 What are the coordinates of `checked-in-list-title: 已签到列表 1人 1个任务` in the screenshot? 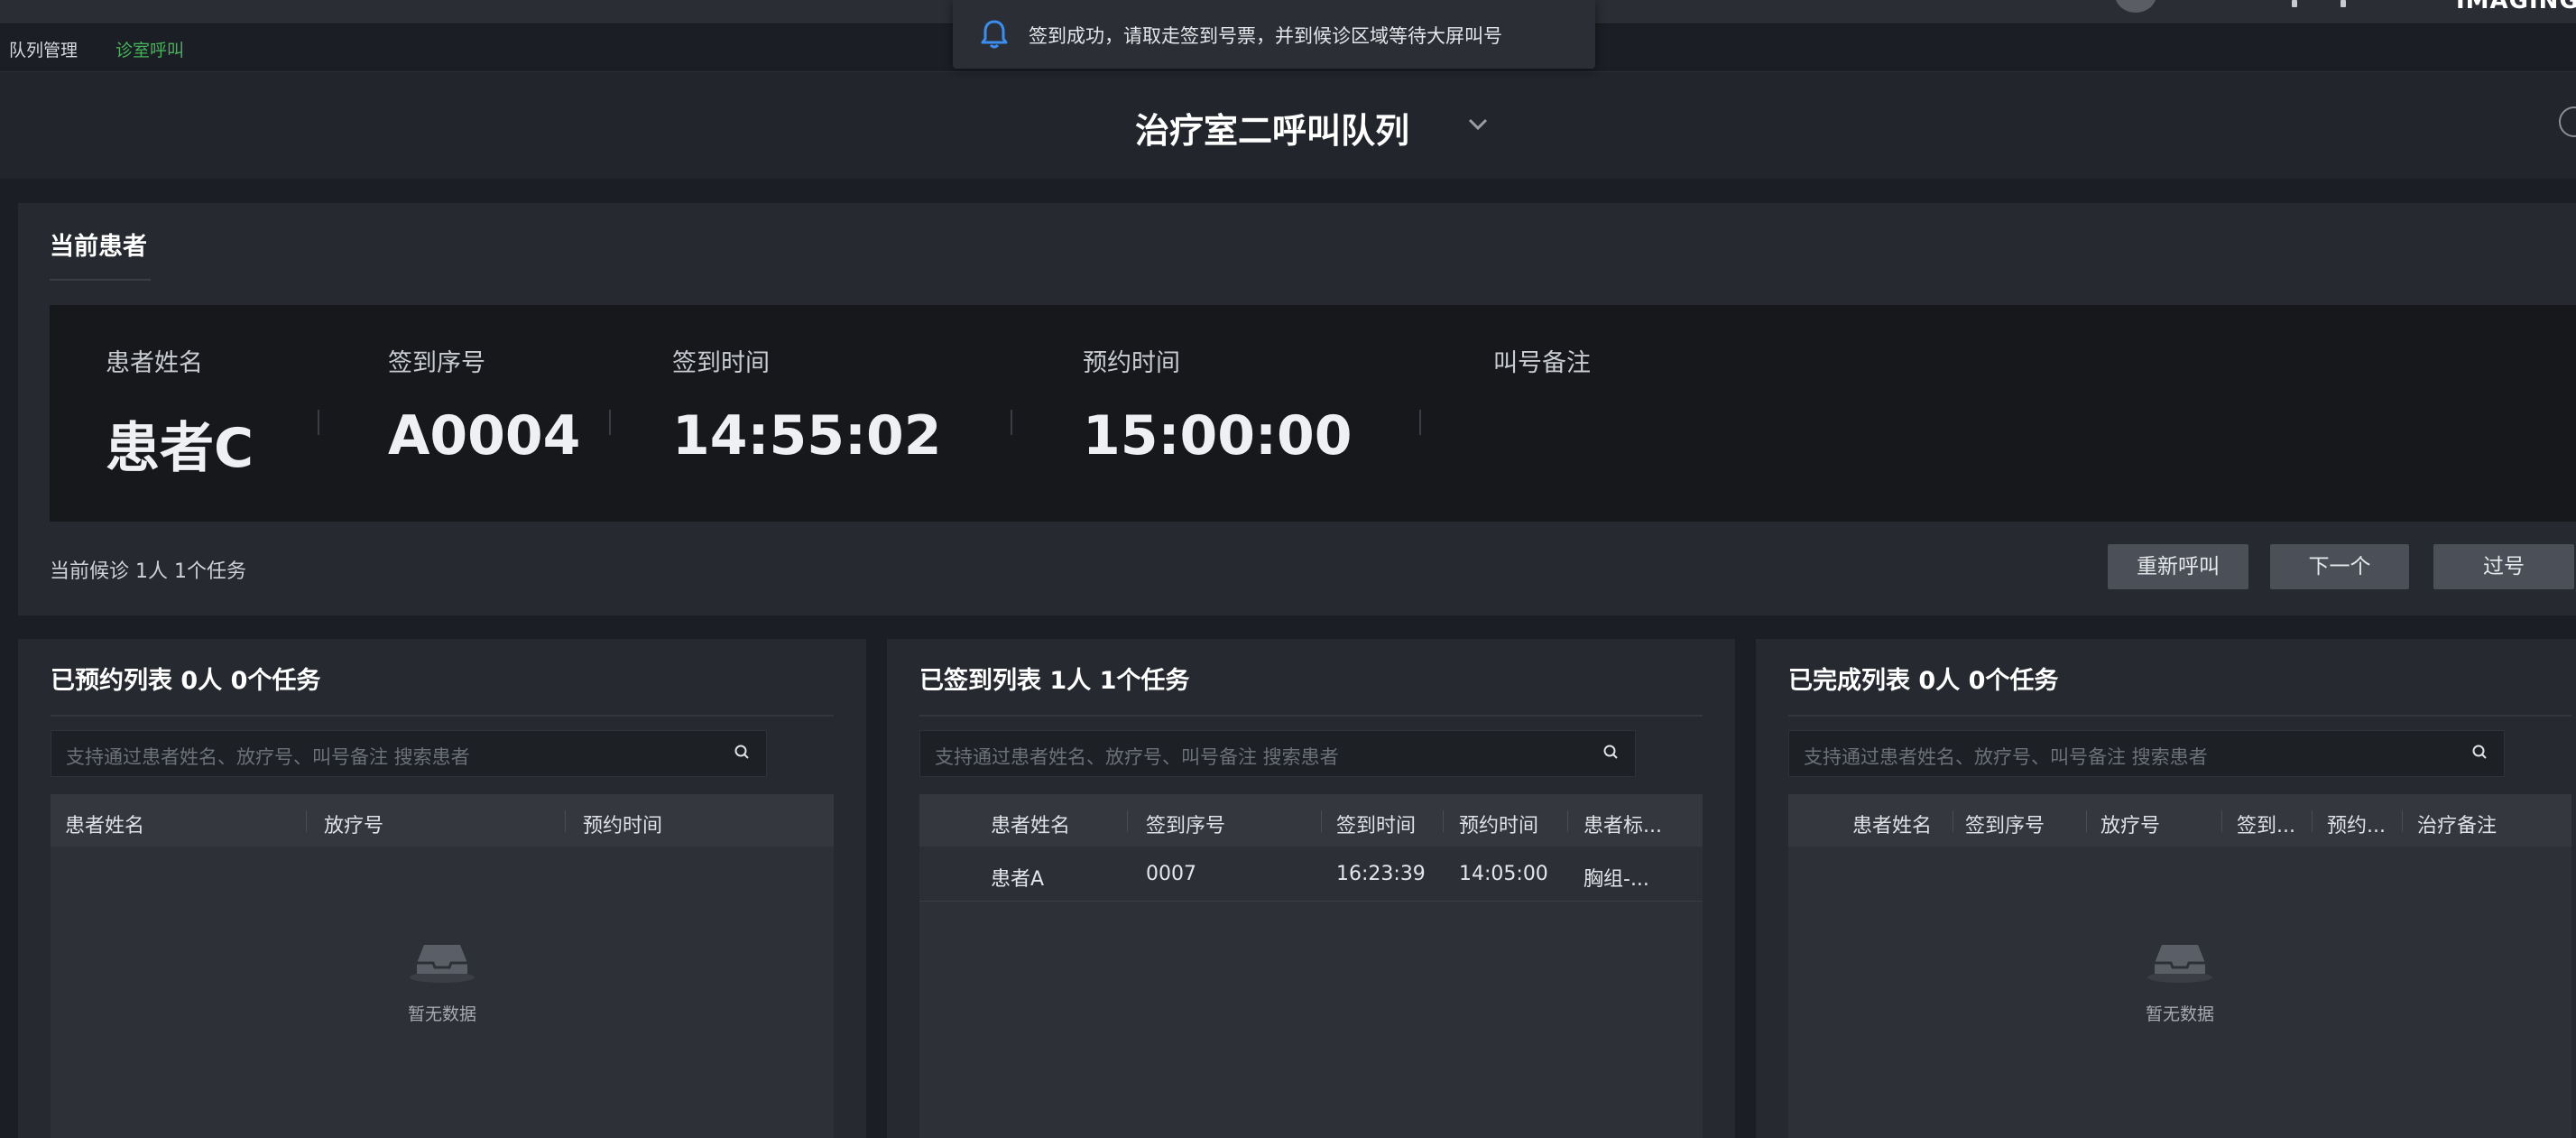 It's located at (1054, 681).